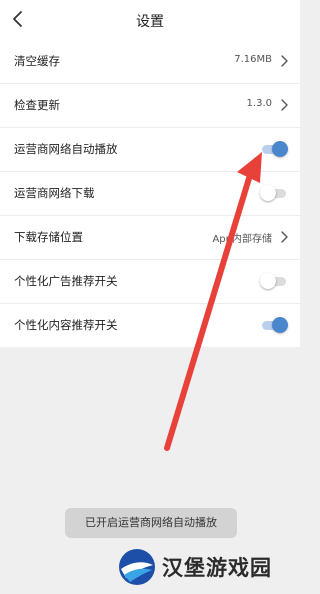 This screenshot has width=320, height=594. What do you see at coordinates (37, 61) in the screenshot?
I see `setting-label: 清空缓存` at bounding box center [37, 61].